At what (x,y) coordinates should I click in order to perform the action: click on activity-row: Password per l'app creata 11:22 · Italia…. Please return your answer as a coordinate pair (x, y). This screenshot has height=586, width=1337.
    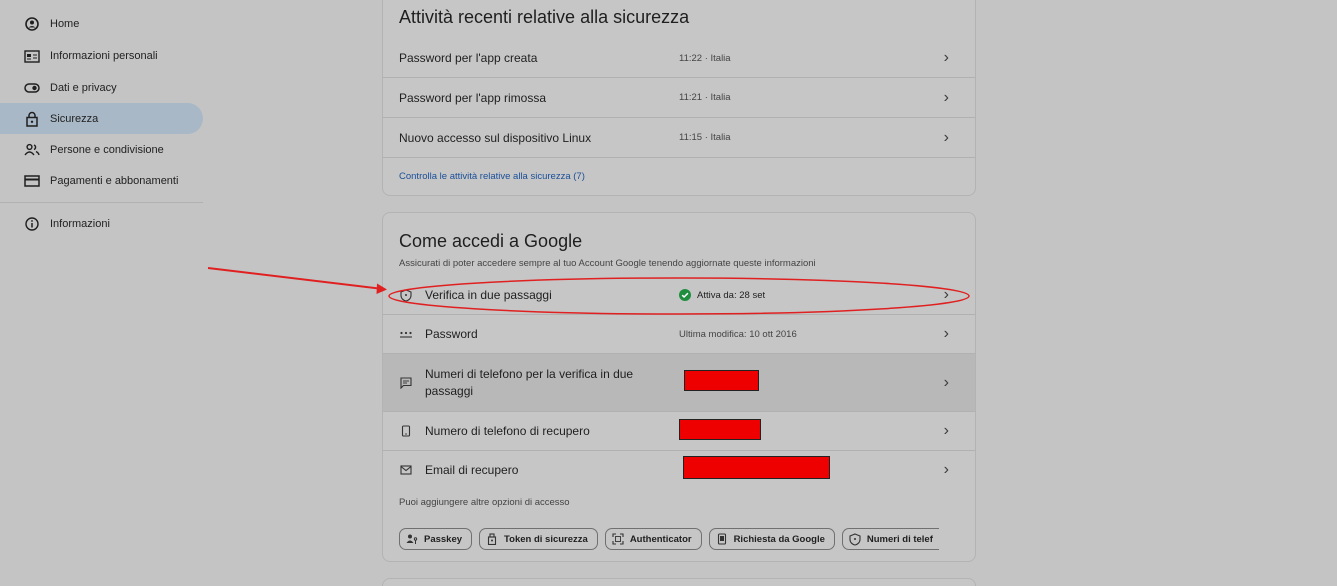
    Looking at the image, I should click on (679, 58).